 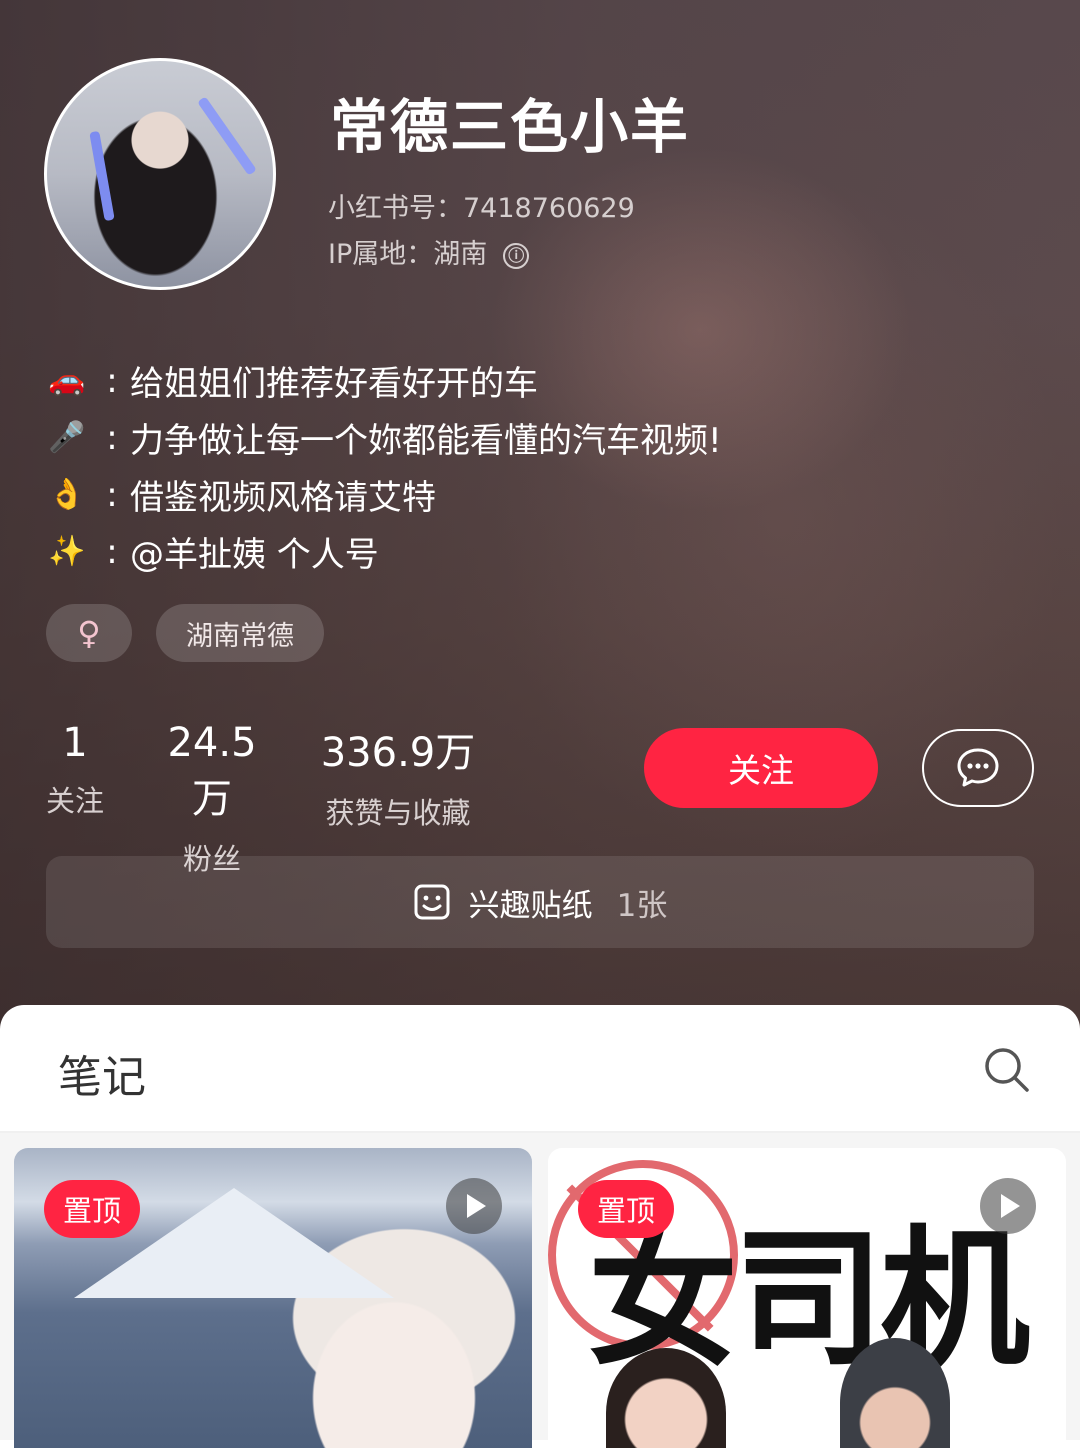 I want to click on sticker-count: 1张, so click(x=642, y=905).